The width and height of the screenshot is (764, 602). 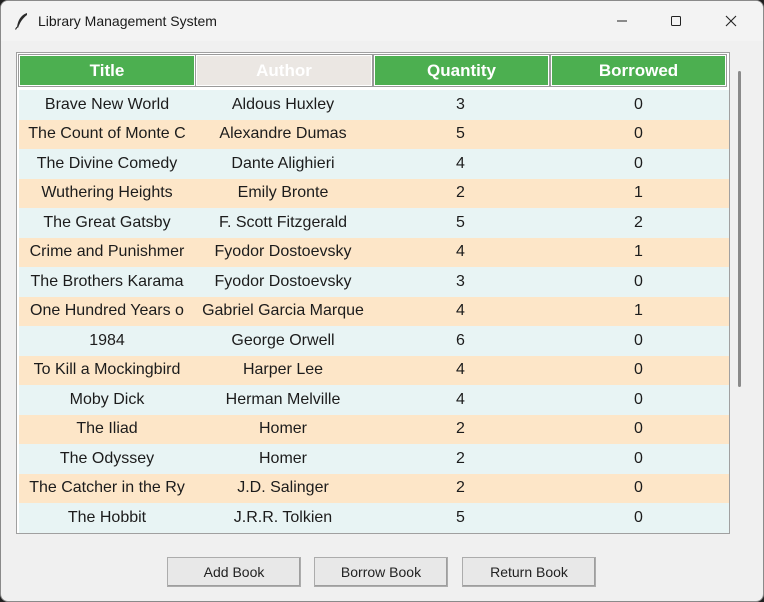 I want to click on cell-title: Brave New World, so click(x=107, y=104).